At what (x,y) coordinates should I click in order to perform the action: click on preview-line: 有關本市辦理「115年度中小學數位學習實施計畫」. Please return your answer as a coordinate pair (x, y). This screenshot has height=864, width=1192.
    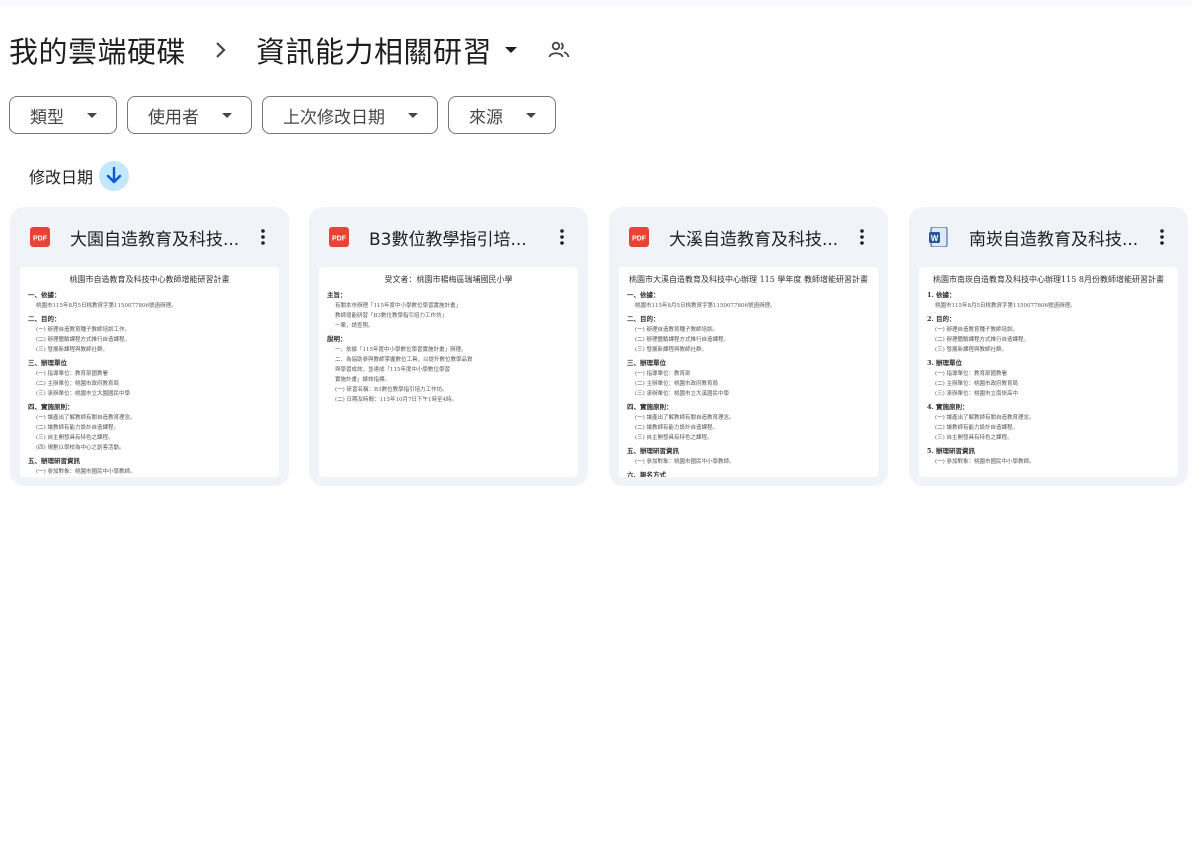
    Looking at the image, I should click on (398, 306).